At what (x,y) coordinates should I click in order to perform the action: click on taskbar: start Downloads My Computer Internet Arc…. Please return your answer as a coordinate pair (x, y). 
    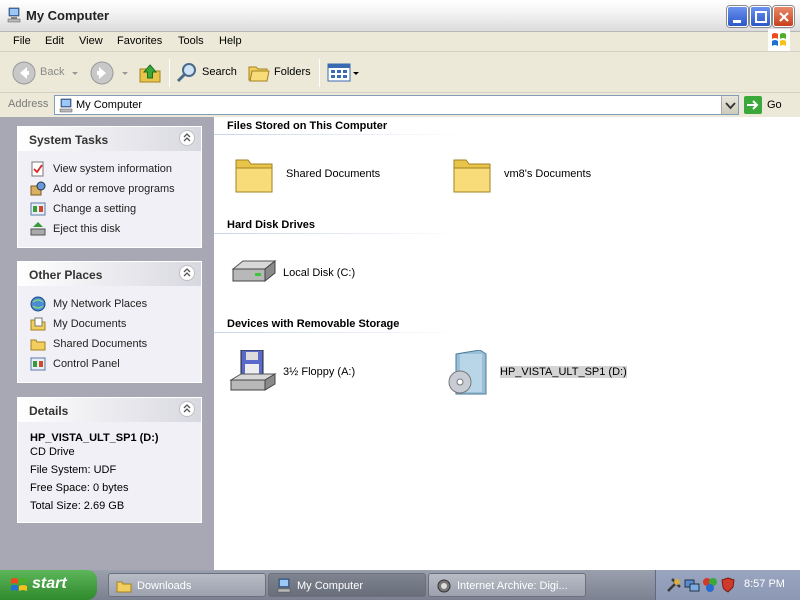
    Looking at the image, I should click on (400, 585).